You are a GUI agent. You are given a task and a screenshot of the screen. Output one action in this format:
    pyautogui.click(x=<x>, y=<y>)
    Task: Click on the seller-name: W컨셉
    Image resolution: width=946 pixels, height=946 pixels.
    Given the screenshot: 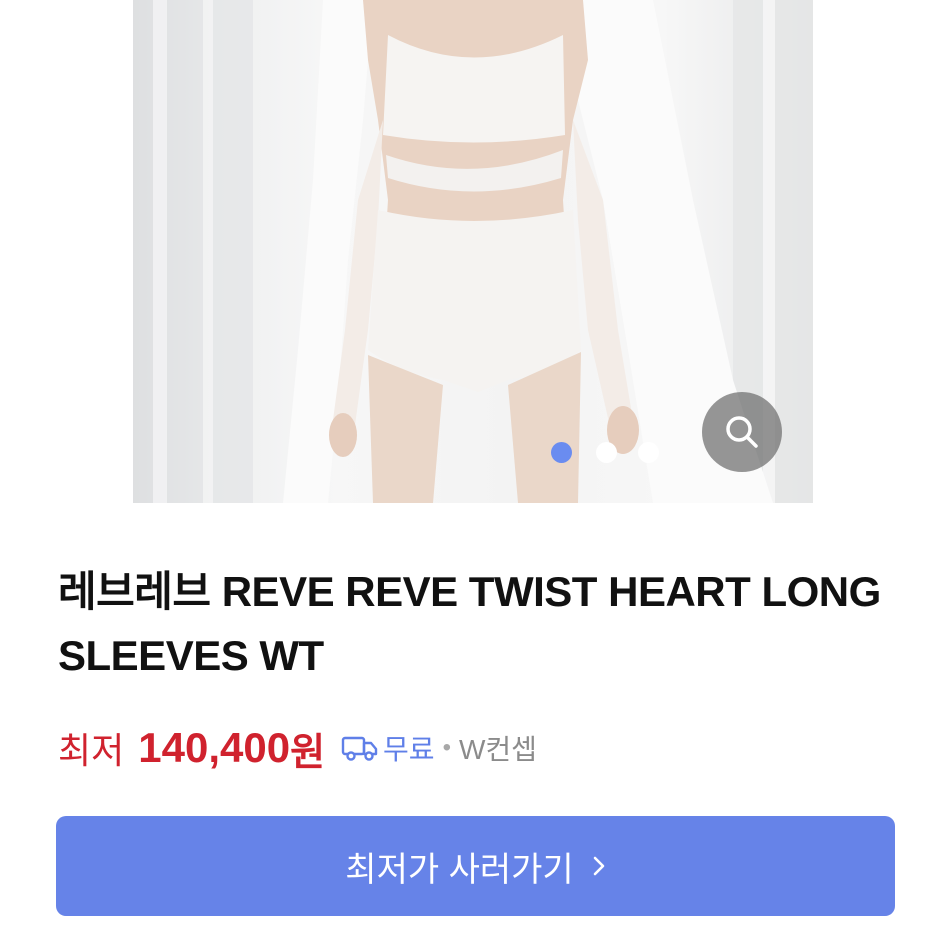 What is the action you would take?
    pyautogui.click(x=497, y=749)
    